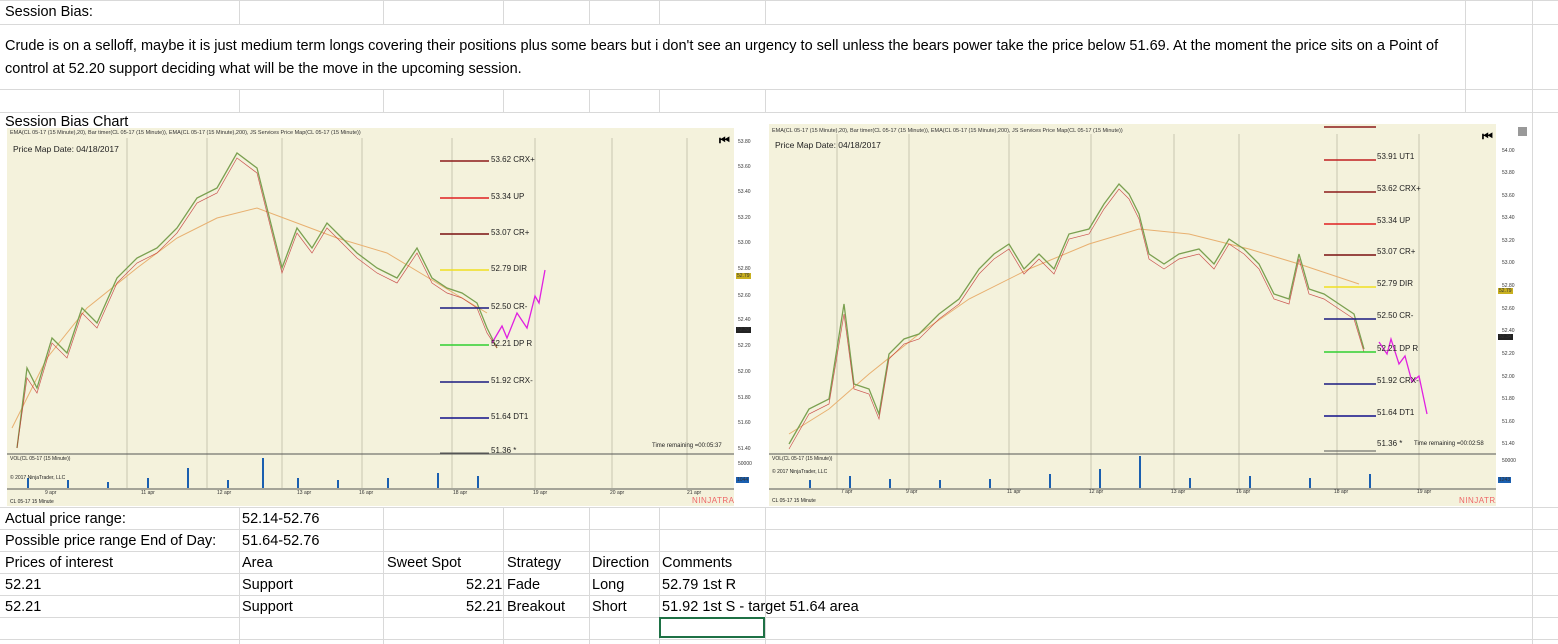 The width and height of the screenshot is (1558, 644). What do you see at coordinates (1508, 151) in the screenshot?
I see `axis-tick: 54.00` at bounding box center [1508, 151].